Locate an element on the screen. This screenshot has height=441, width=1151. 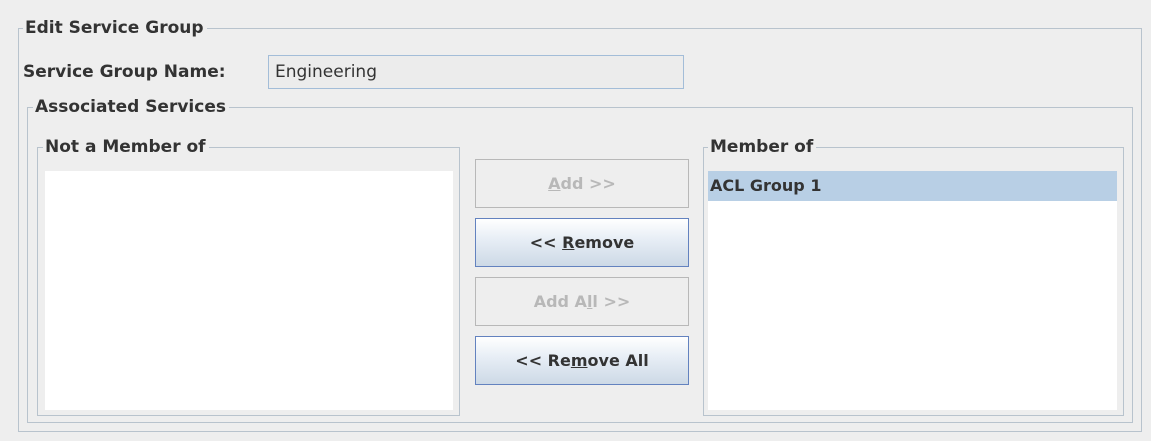
remove-button: << Remove is located at coordinates (582, 242).